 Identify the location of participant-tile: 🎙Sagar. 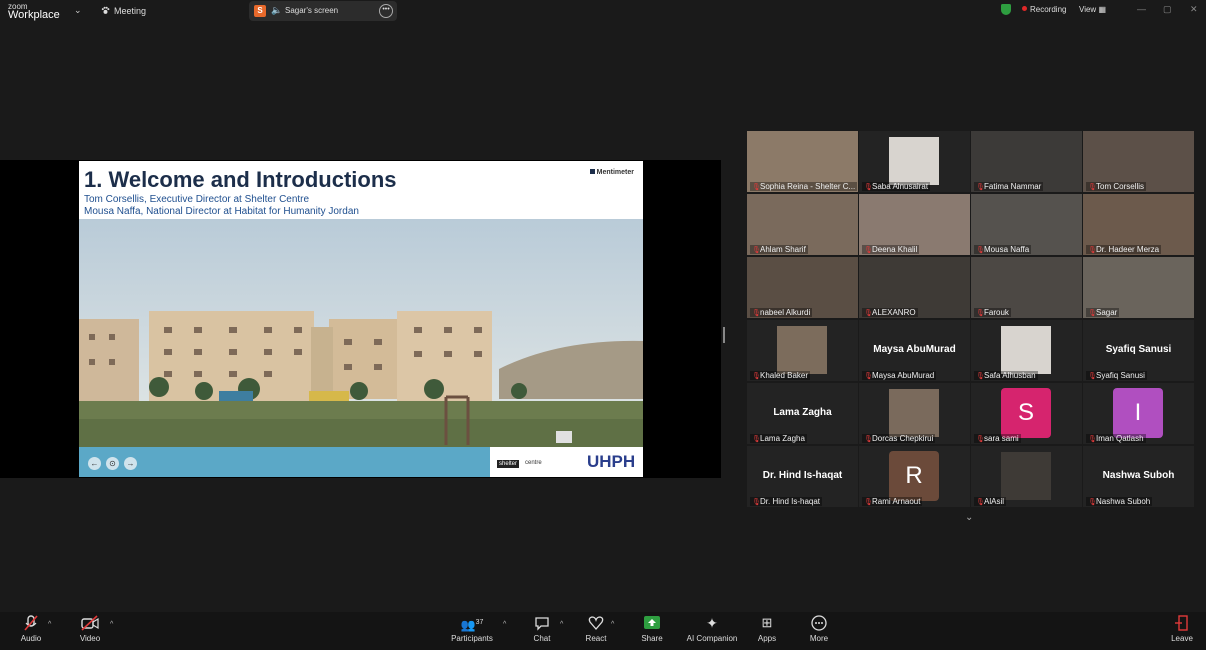
(1138, 287).